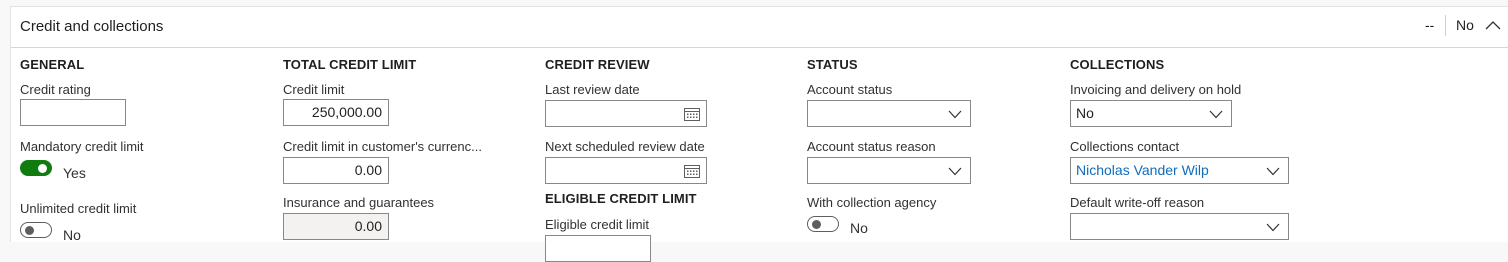 The image size is (1508, 262). Describe the element at coordinates (871, 146) in the screenshot. I see `account-status-reason-label: Account status reason` at that location.